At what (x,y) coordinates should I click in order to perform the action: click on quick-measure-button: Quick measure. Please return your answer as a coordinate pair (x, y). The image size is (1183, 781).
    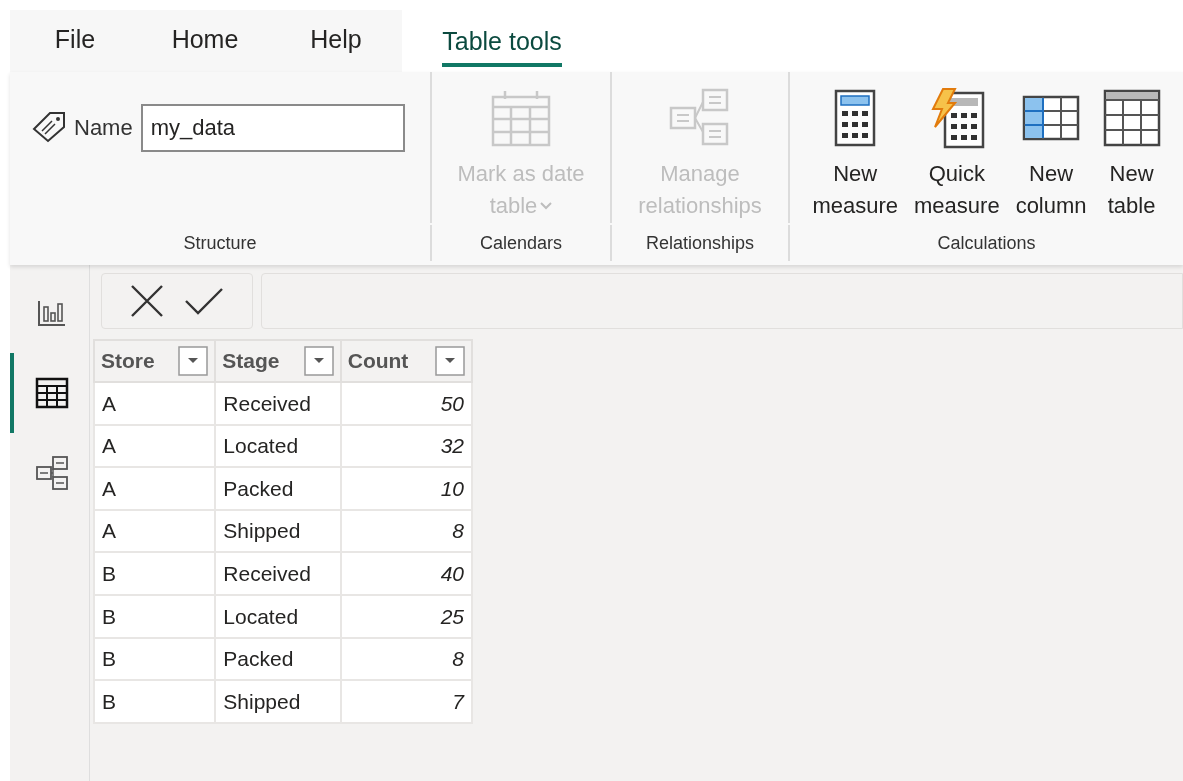
    Looking at the image, I should click on (957, 154).